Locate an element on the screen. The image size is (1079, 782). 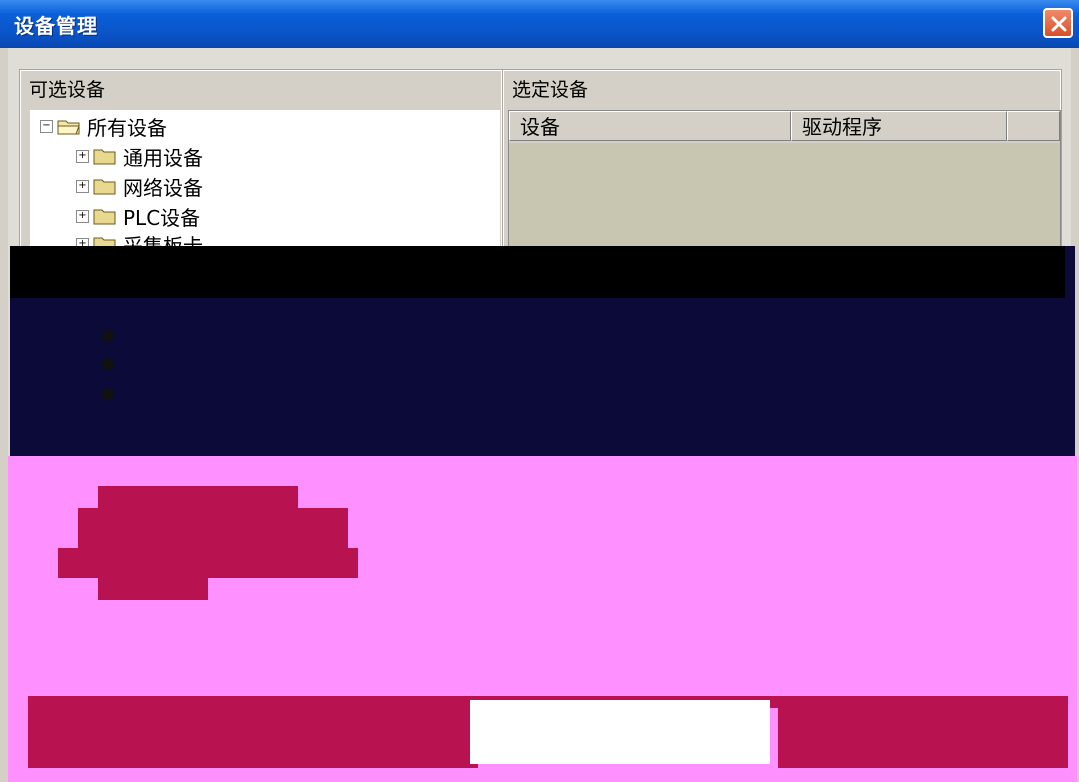
tree-item: + 采集板卡 is located at coordinates (139, 238).